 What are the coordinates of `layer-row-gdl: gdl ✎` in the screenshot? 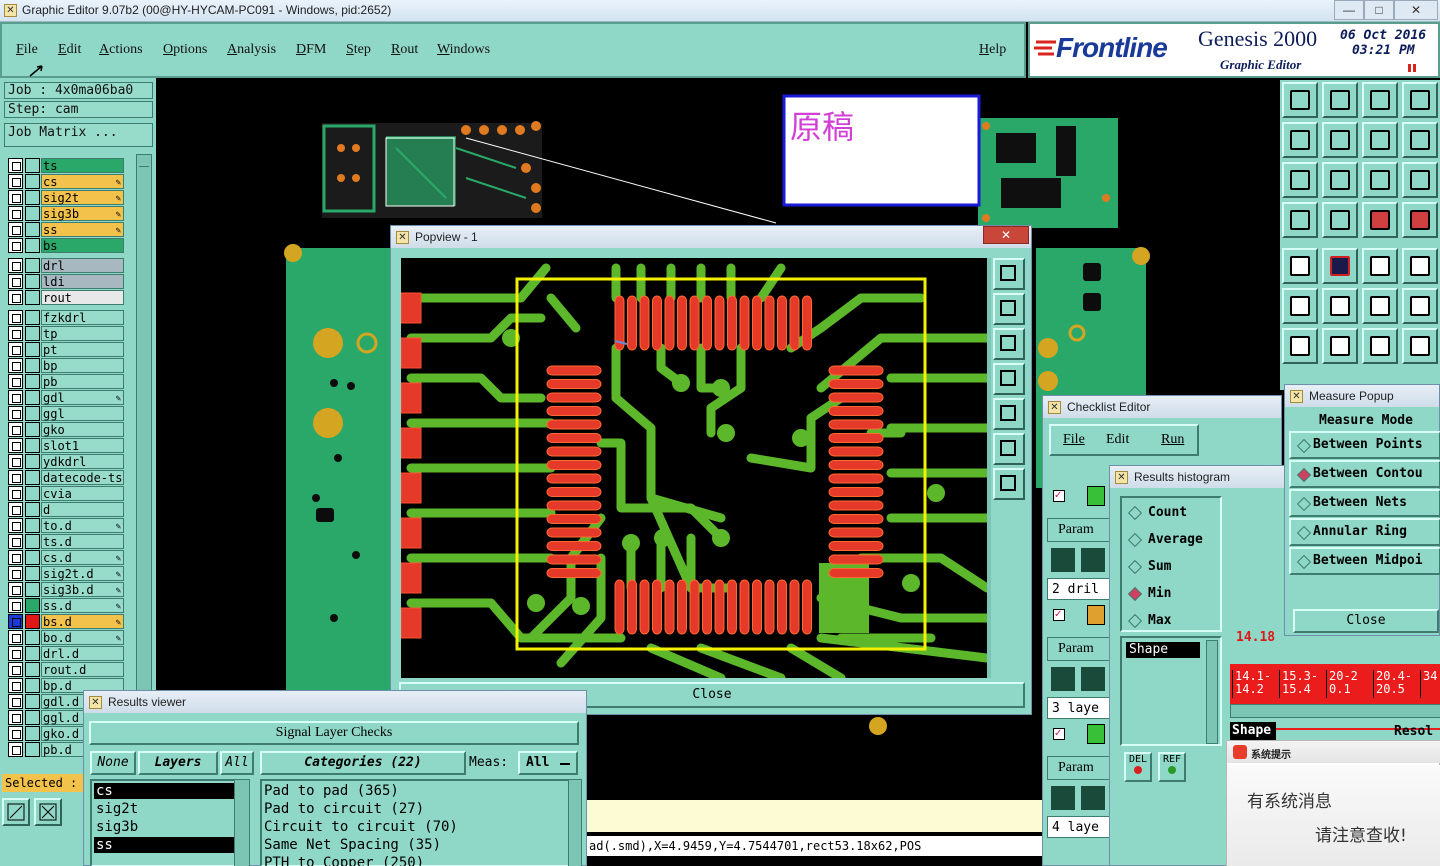 It's located at (66, 397).